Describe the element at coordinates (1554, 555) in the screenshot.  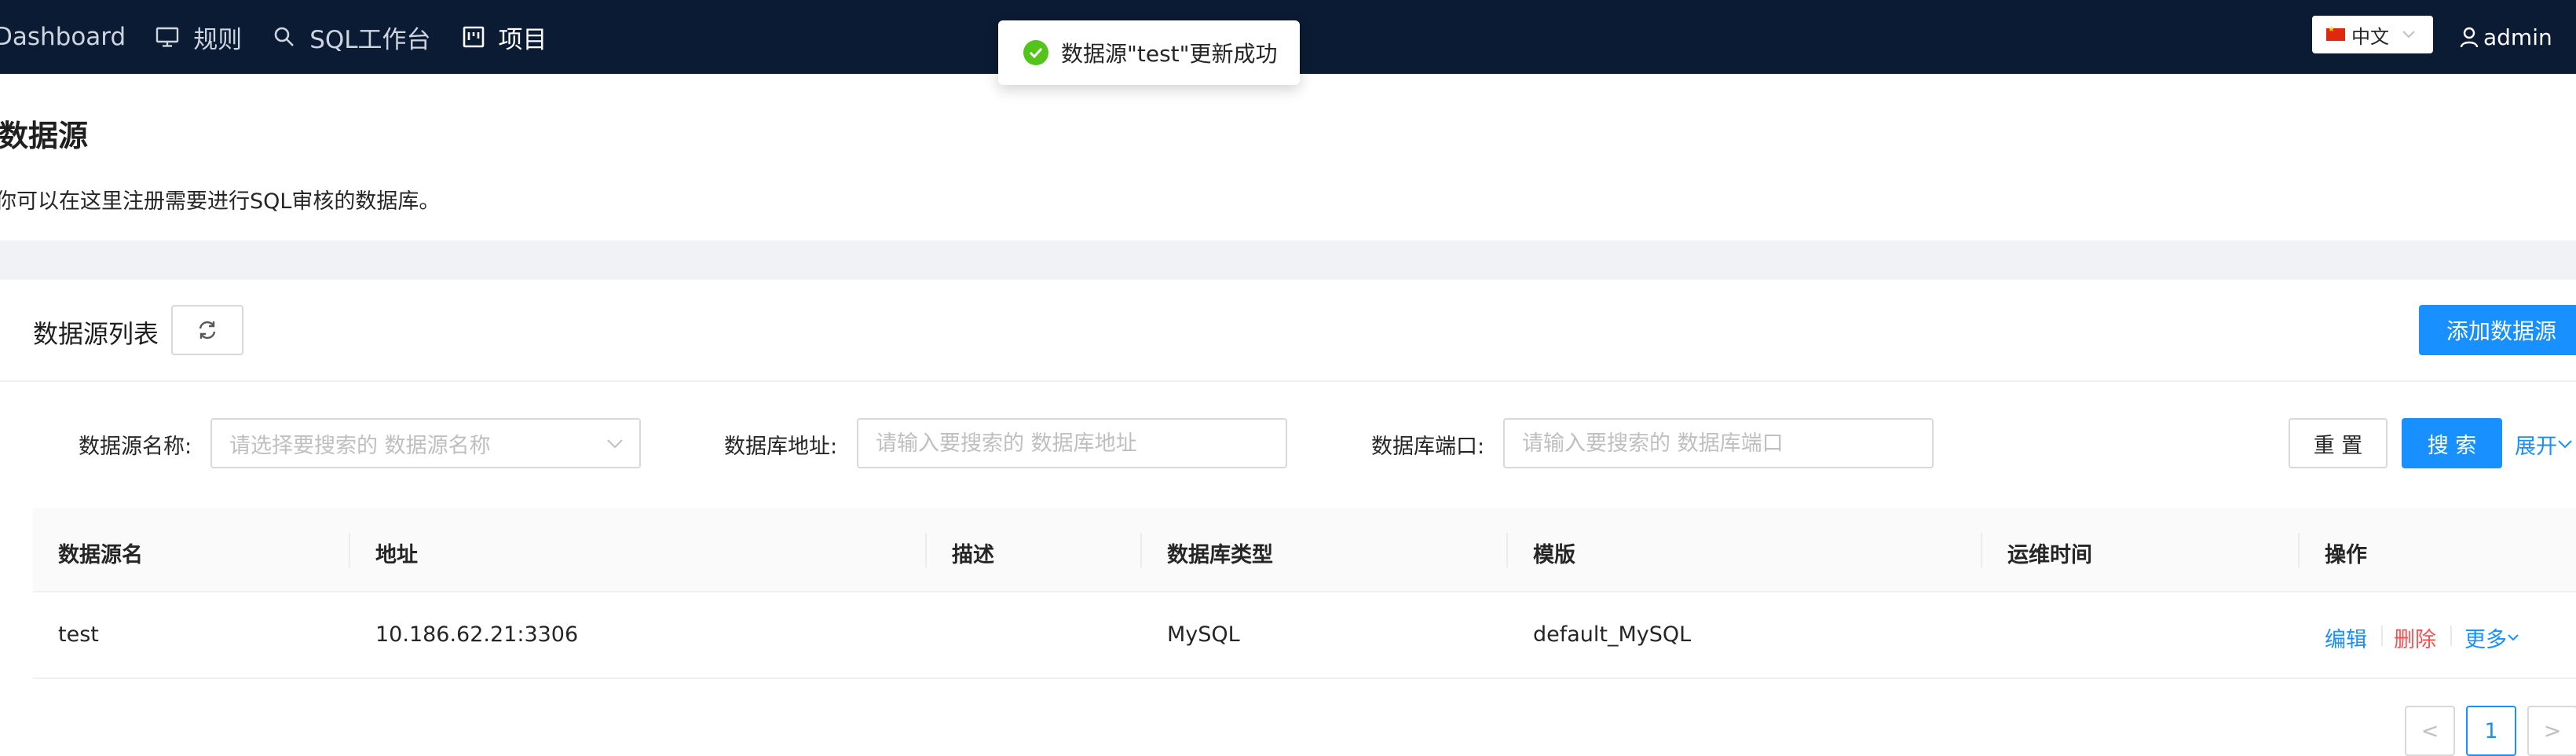
I see `column-header: 模版` at that location.